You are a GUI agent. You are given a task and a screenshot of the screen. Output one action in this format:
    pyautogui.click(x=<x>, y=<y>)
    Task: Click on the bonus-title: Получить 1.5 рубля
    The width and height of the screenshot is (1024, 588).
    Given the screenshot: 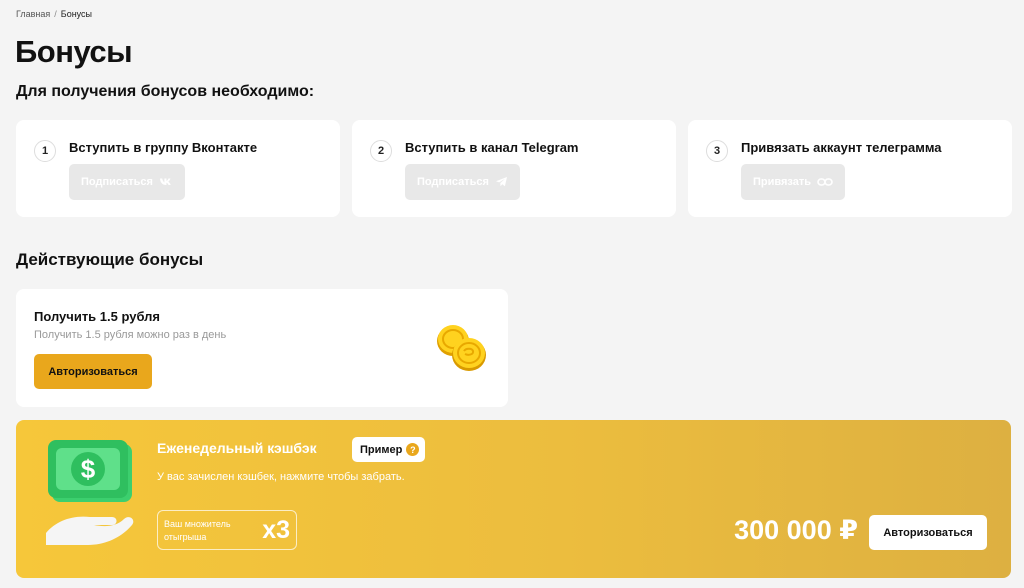 What is the action you would take?
    pyautogui.click(x=97, y=316)
    